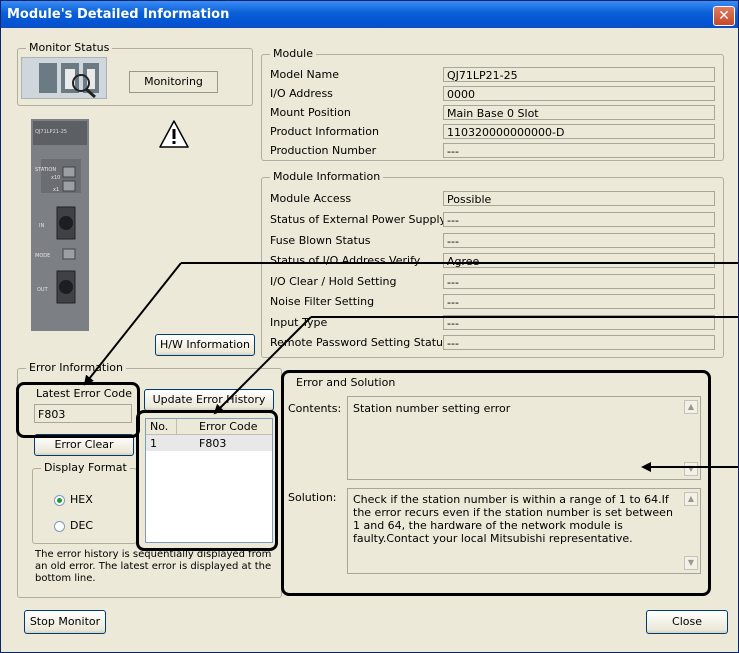 Image resolution: width=739 pixels, height=653 pixels. Describe the element at coordinates (132, 324) in the screenshot. I see `arrow-latest-error` at that location.